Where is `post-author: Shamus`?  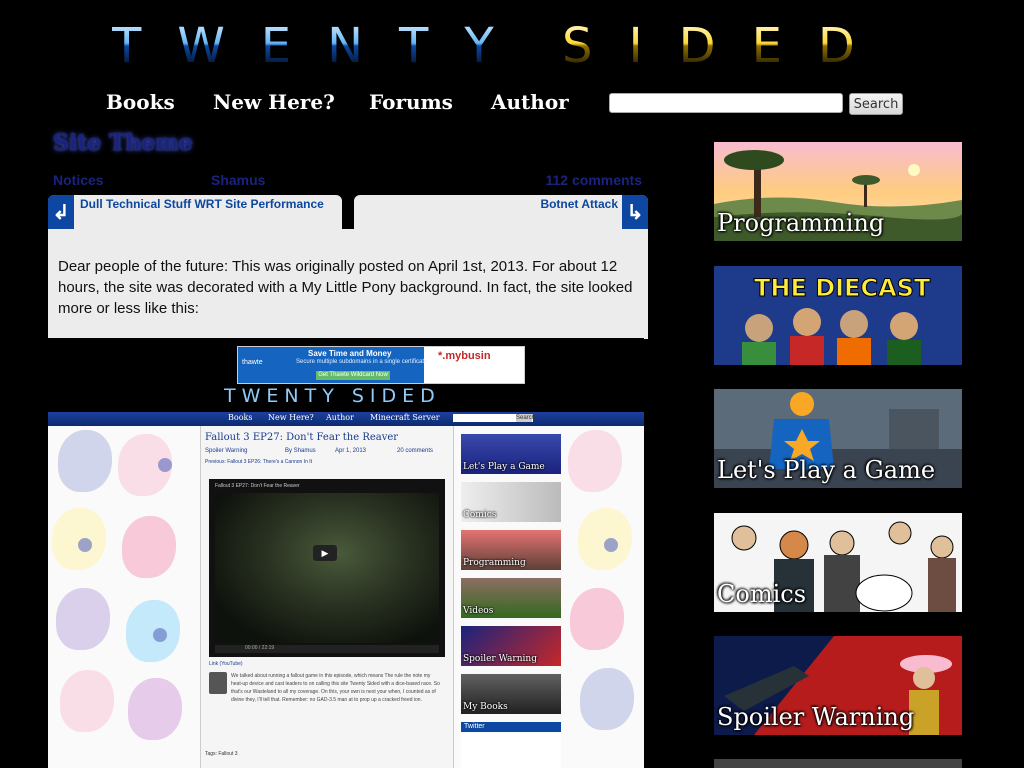 post-author: Shamus is located at coordinates (238, 180).